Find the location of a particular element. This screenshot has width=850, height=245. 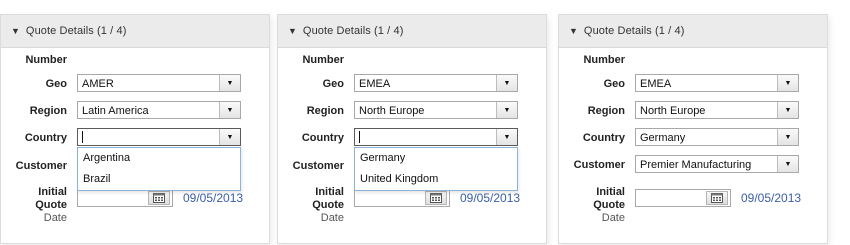

dropdown-option: United Kingdom is located at coordinates (436, 179).